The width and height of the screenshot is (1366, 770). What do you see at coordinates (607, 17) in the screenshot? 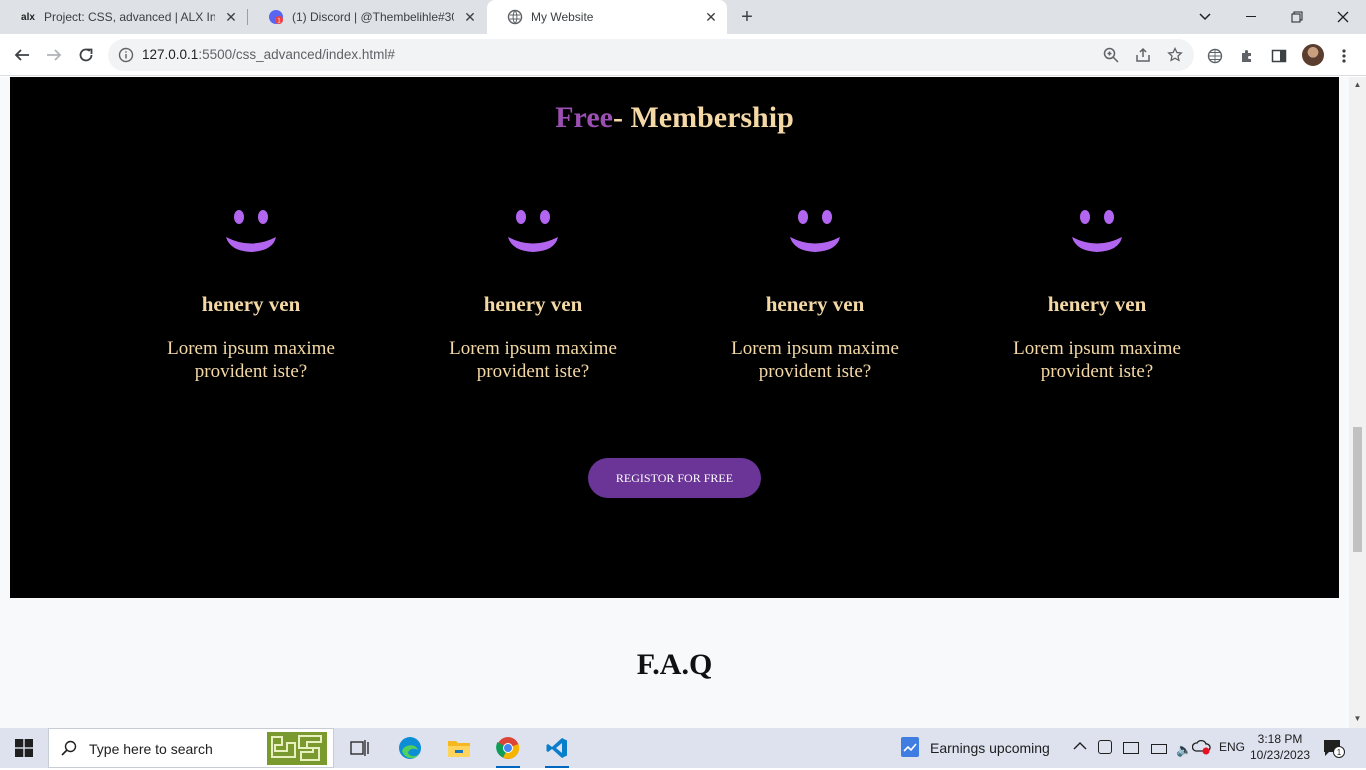
I see `tab-my-website: My Website ✕` at bounding box center [607, 17].